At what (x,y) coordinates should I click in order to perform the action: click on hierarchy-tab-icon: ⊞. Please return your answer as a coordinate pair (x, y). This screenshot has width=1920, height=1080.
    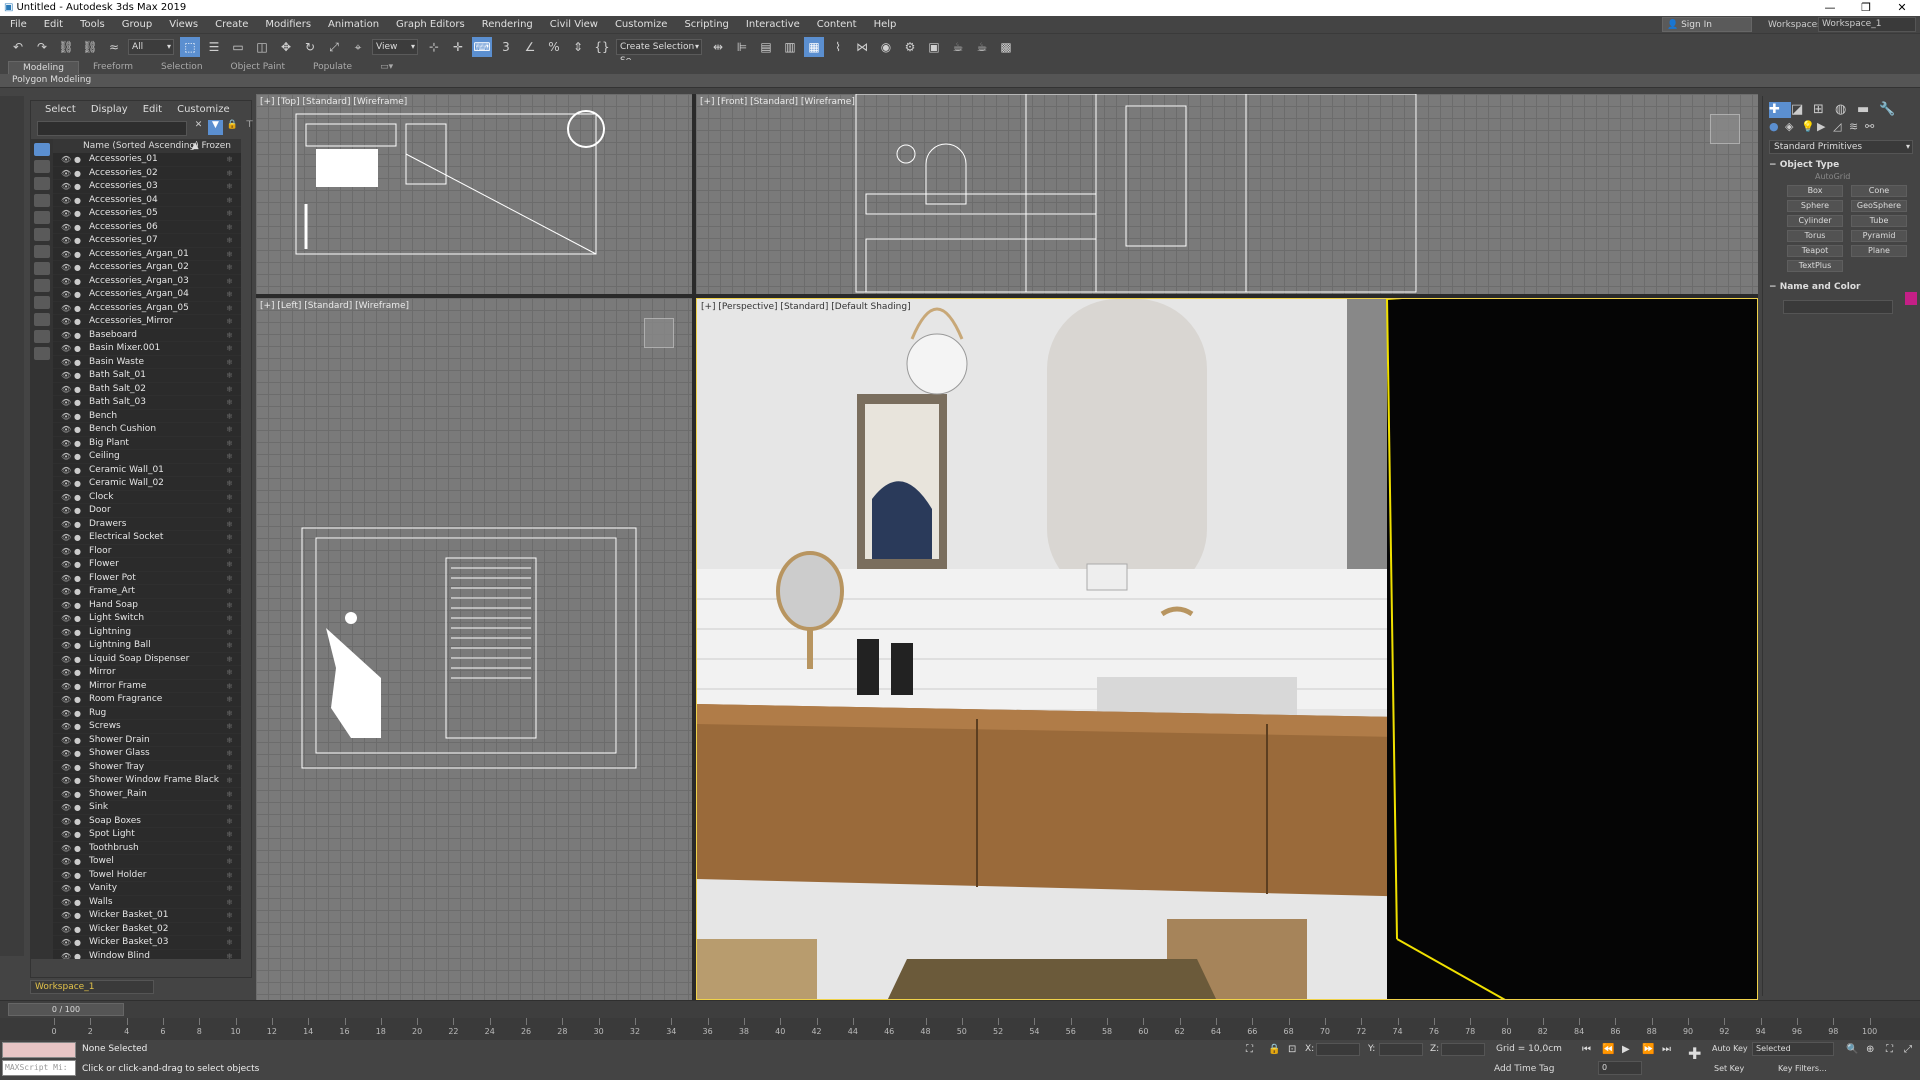
    Looking at the image, I should click on (1824, 110).